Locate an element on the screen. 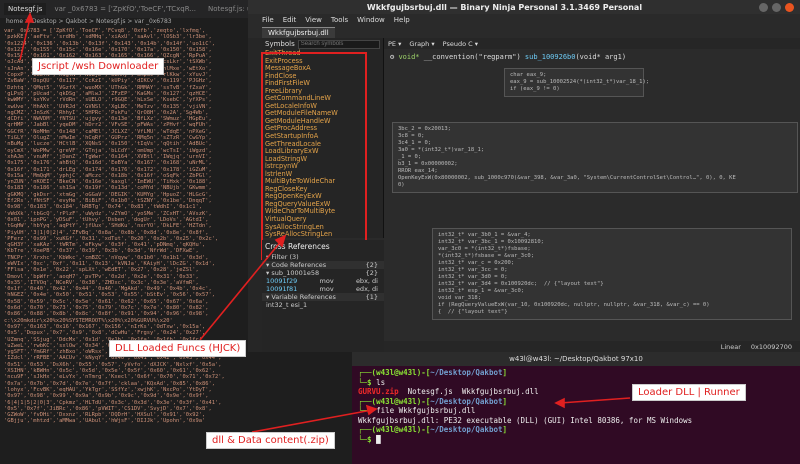  symbol-item: SysReAllocStringLen is located at coordinates (324, 235).